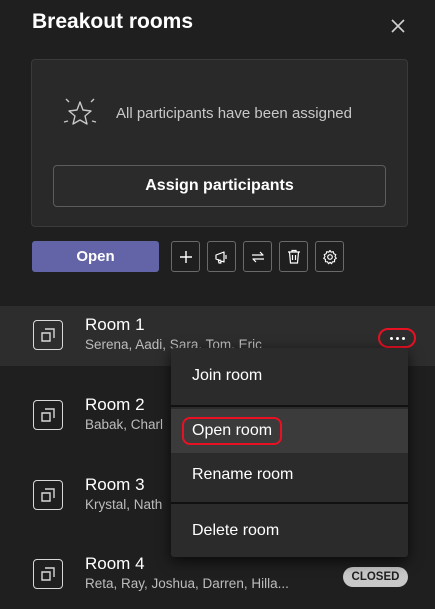  I want to click on announcement-button, so click(221, 256).